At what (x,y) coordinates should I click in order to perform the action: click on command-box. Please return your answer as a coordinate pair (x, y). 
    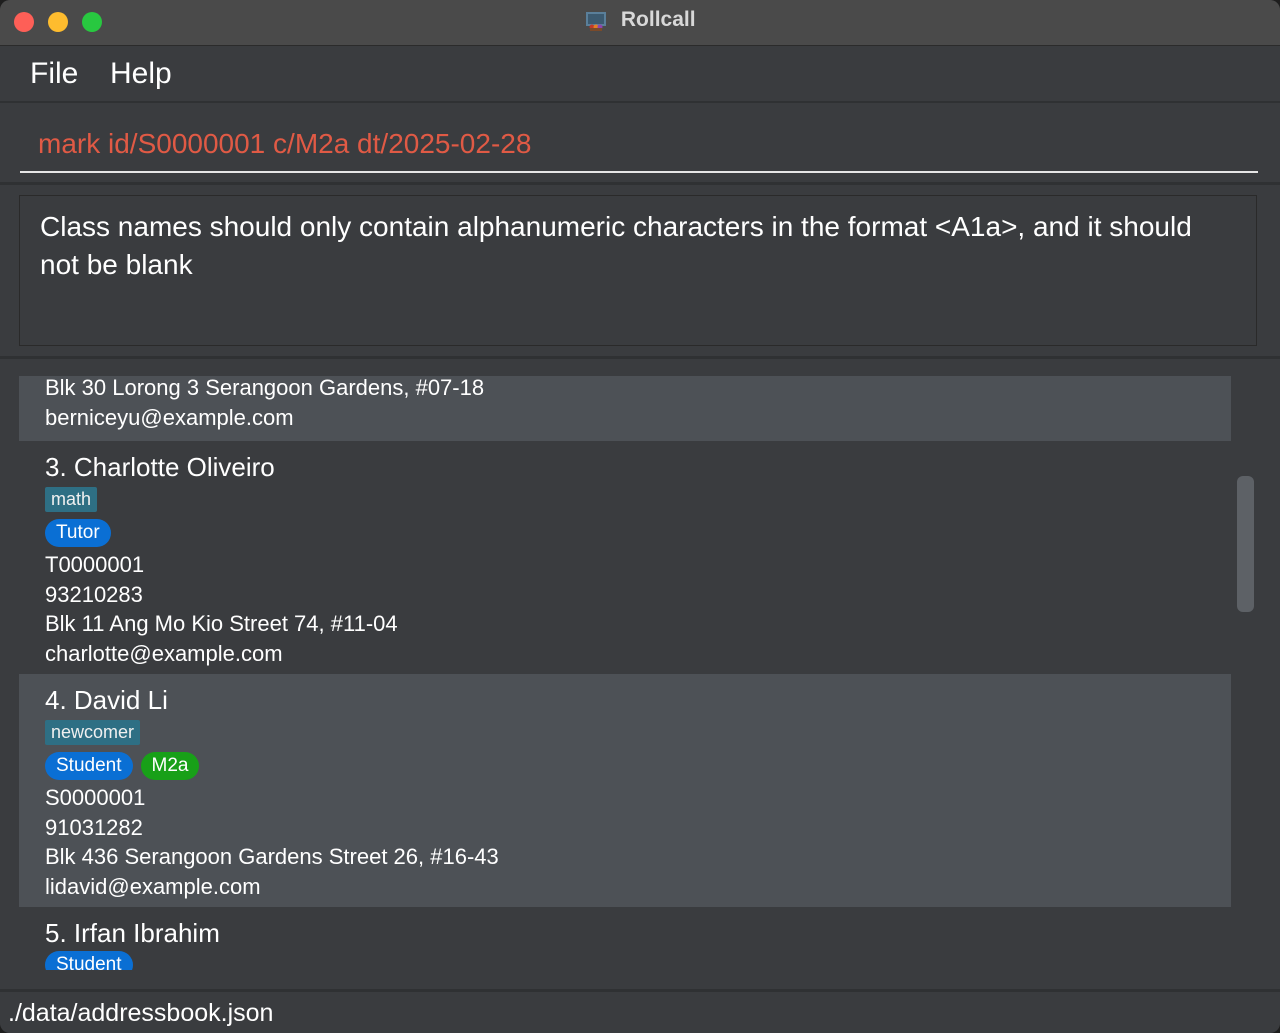
    Looking at the image, I should click on (640, 145).